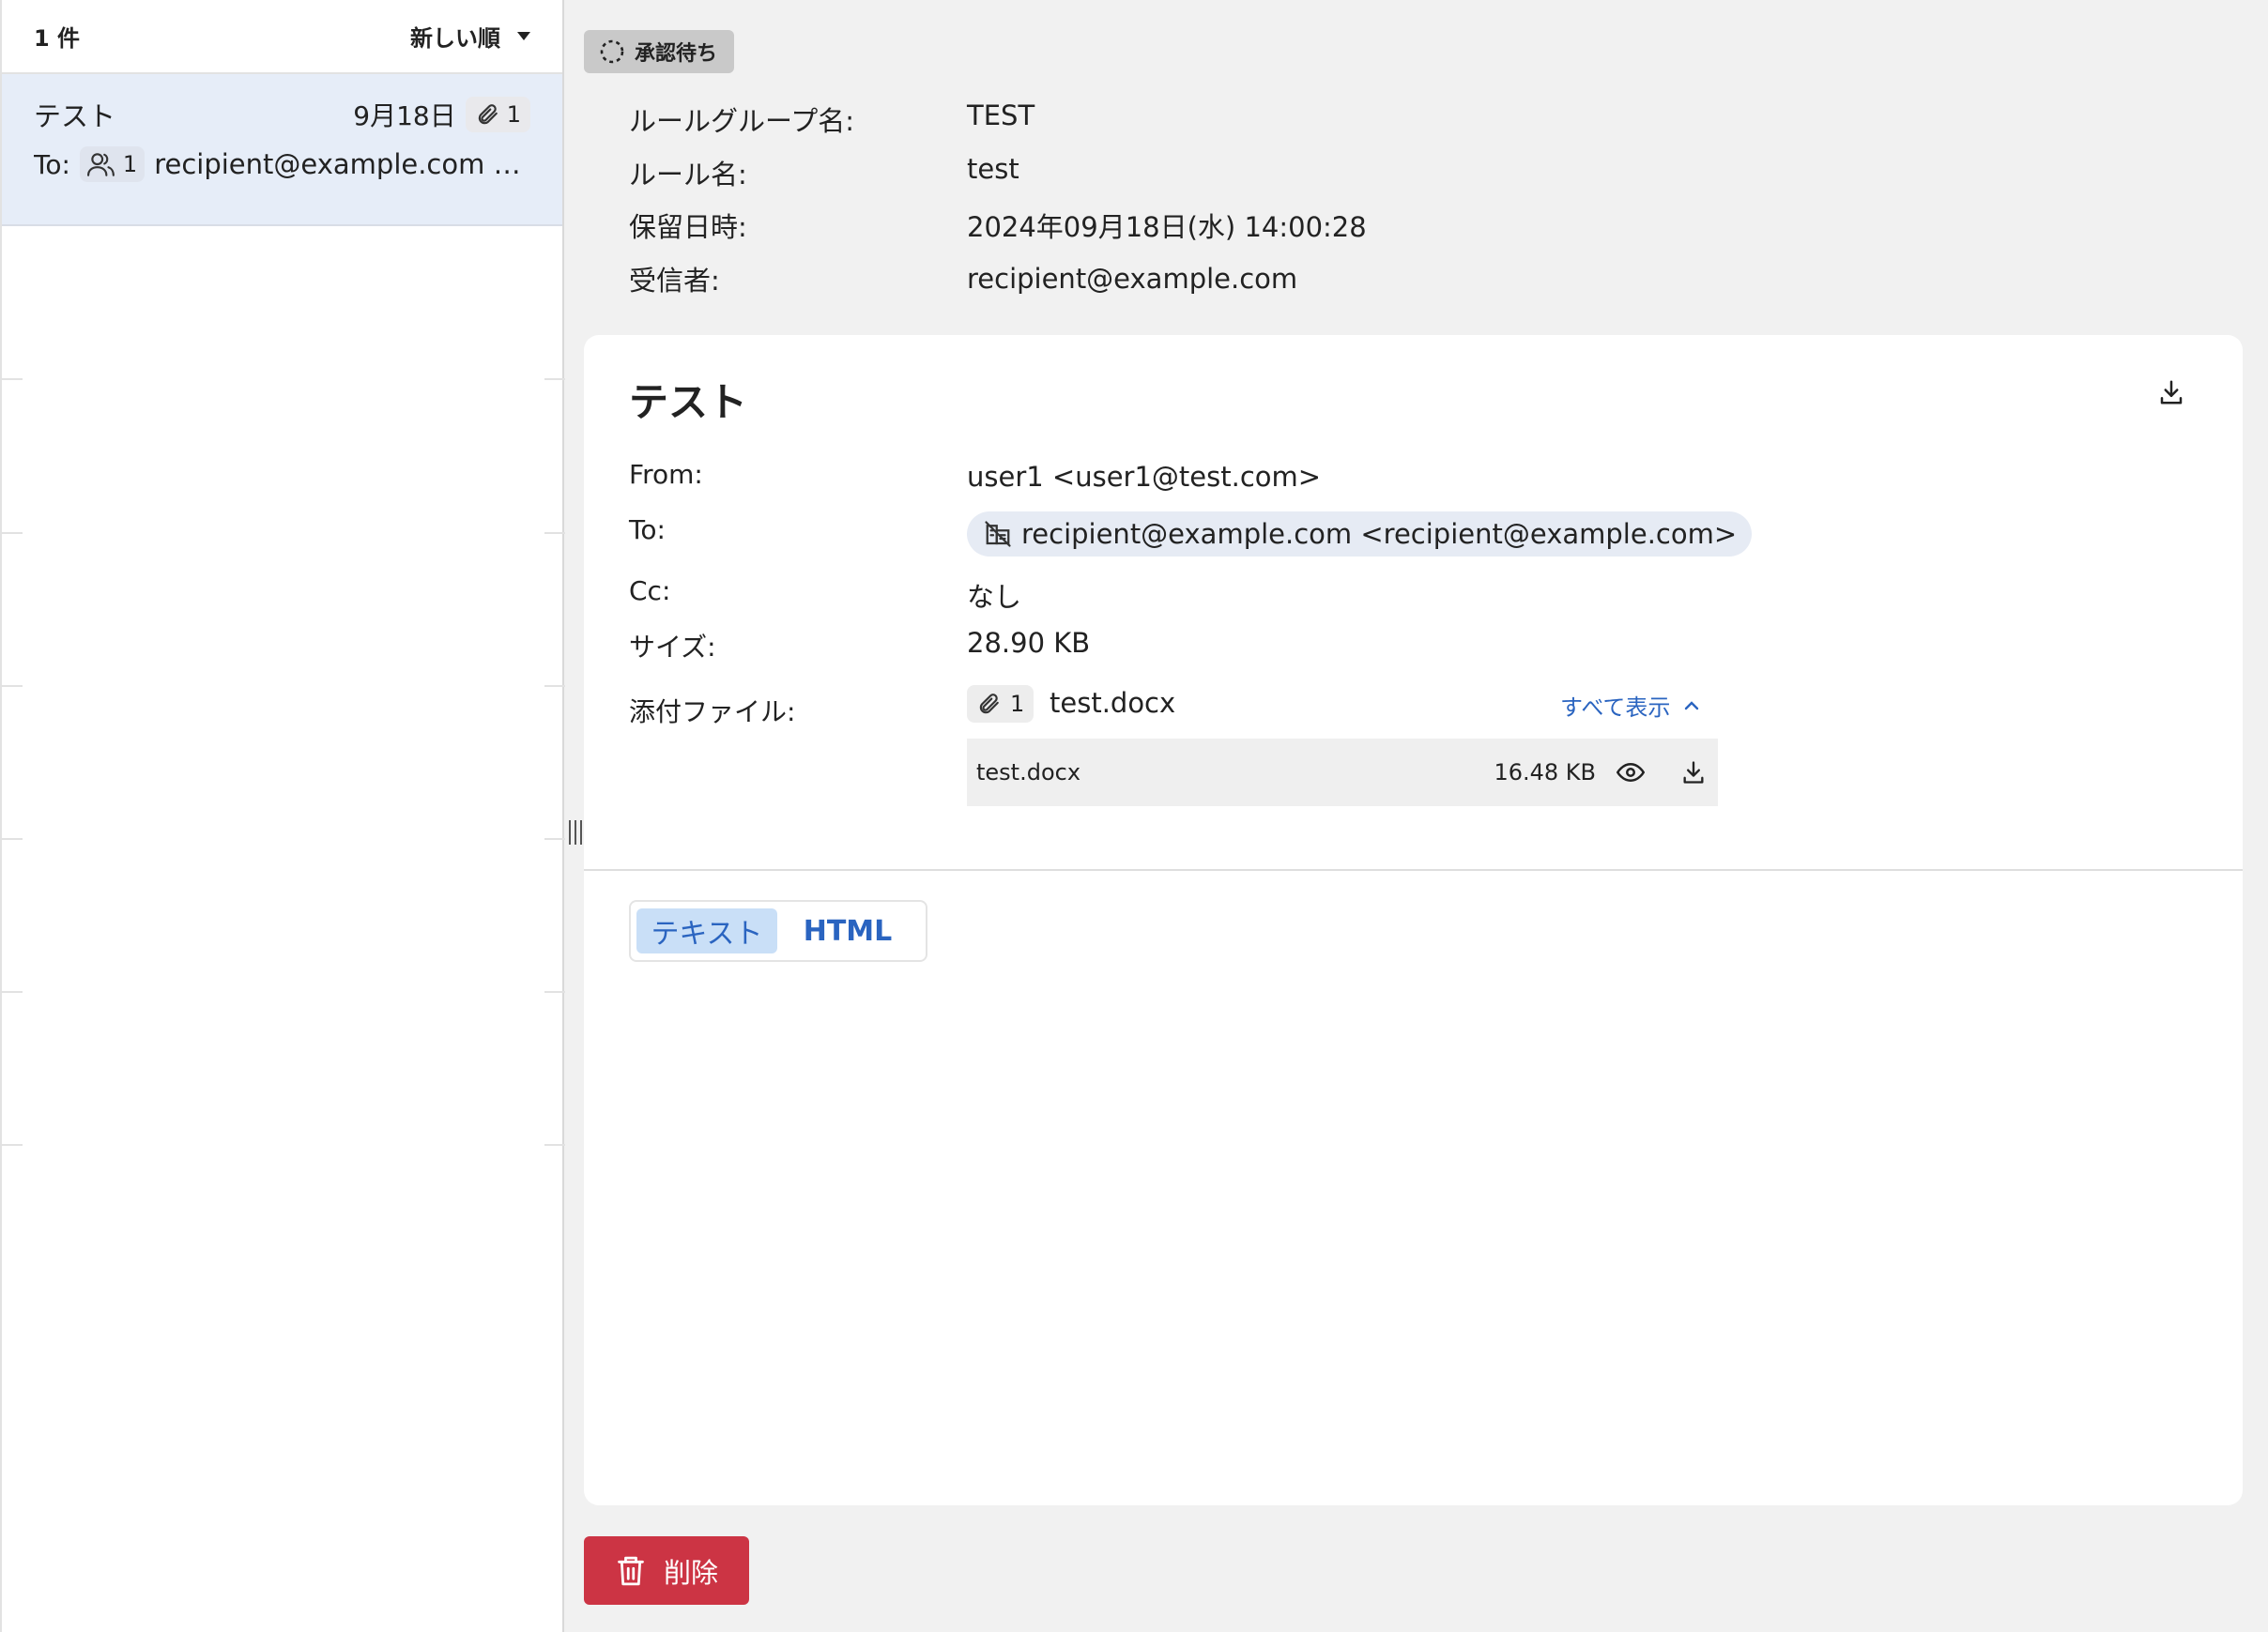 This screenshot has height=1632, width=2268. What do you see at coordinates (575, 832) in the screenshot?
I see `pane-resize-handle` at bounding box center [575, 832].